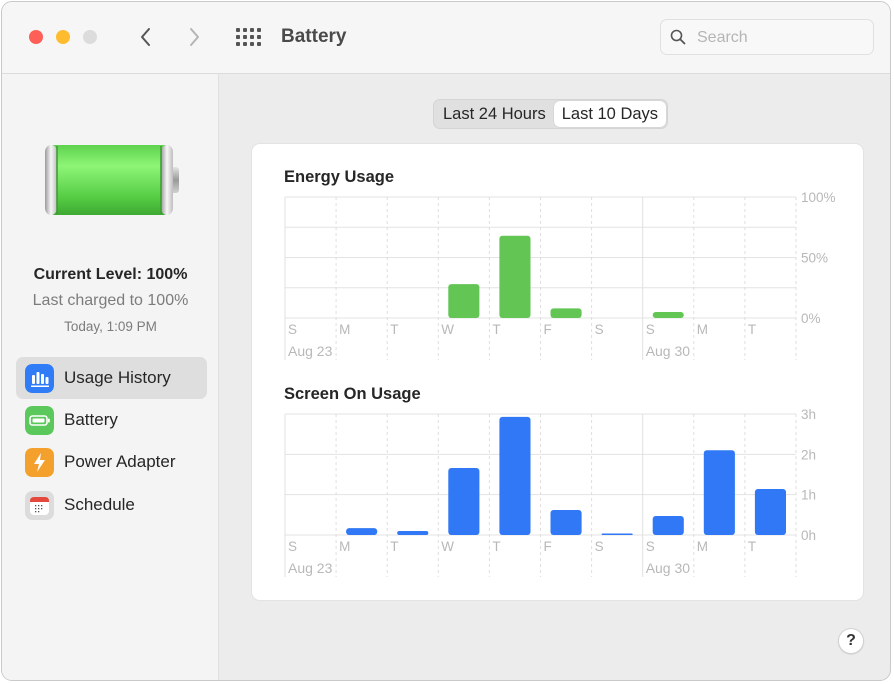 The height and width of the screenshot is (684, 894). Describe the element at coordinates (90, 37) in the screenshot. I see `zoom-button` at that location.